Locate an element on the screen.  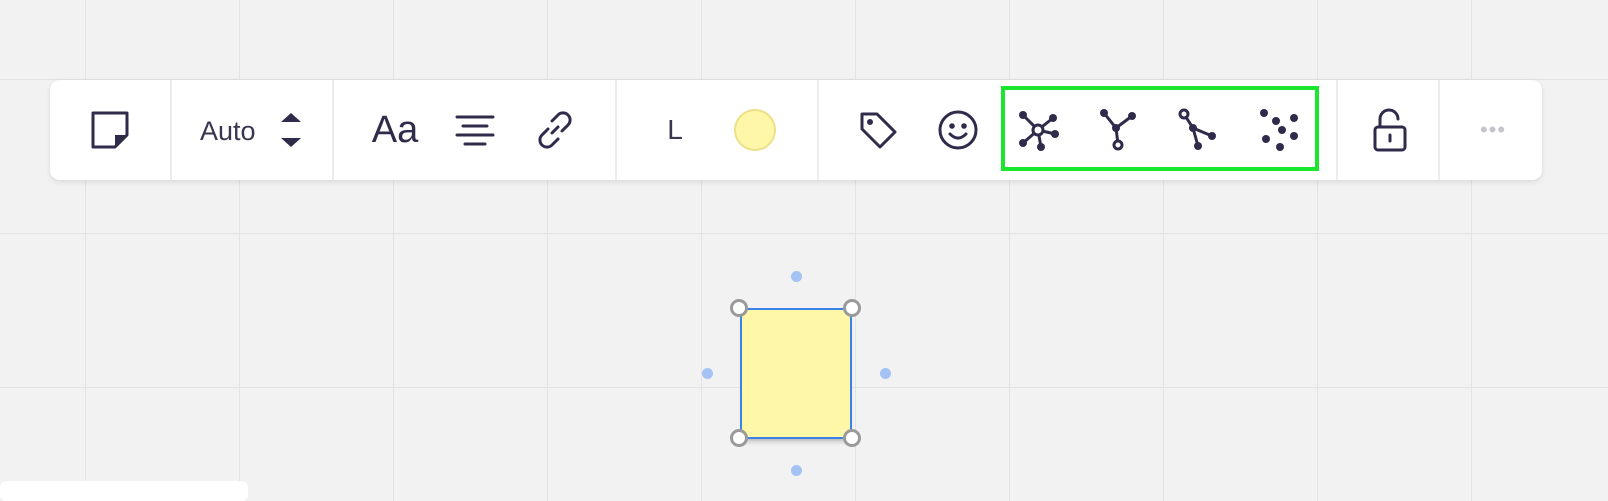
text-align-button is located at coordinates (475, 130).